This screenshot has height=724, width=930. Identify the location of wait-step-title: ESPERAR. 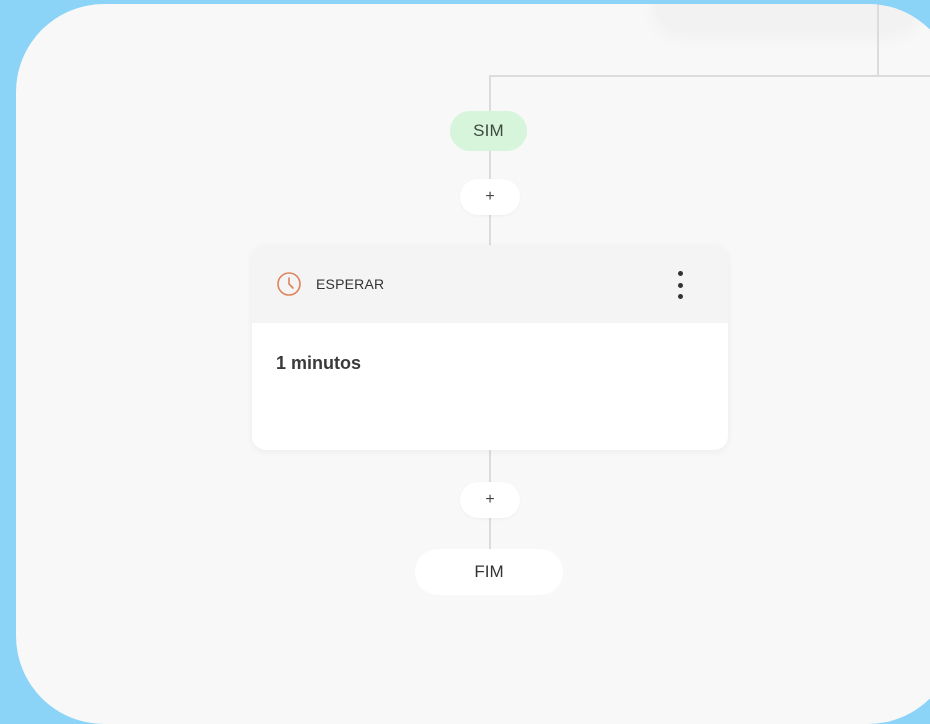
(350, 284).